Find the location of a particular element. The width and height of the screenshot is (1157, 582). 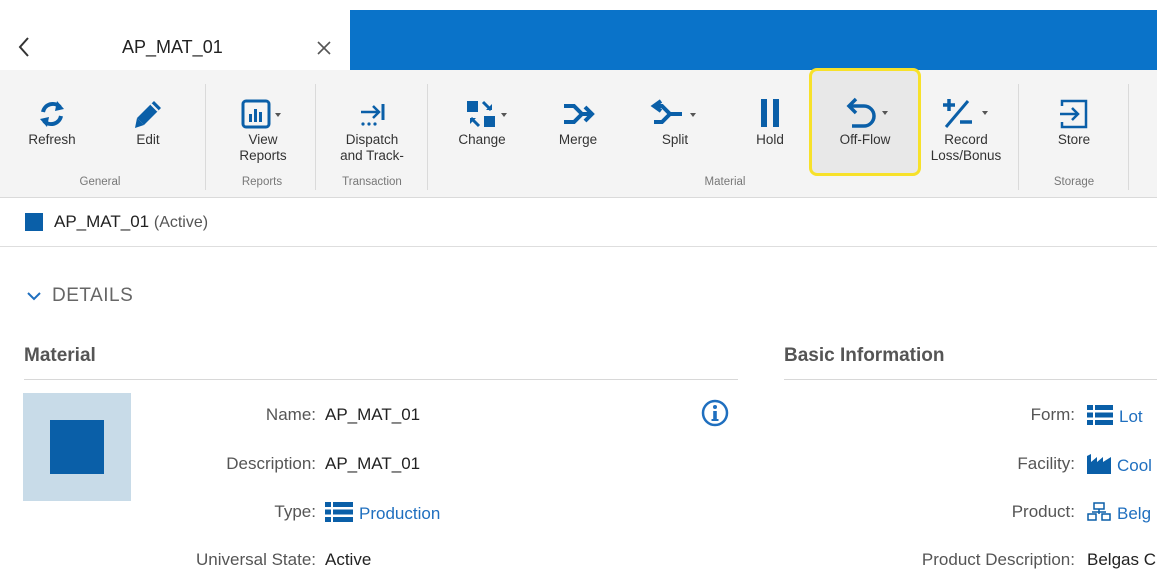

edit-label: Edit is located at coordinates (148, 139).